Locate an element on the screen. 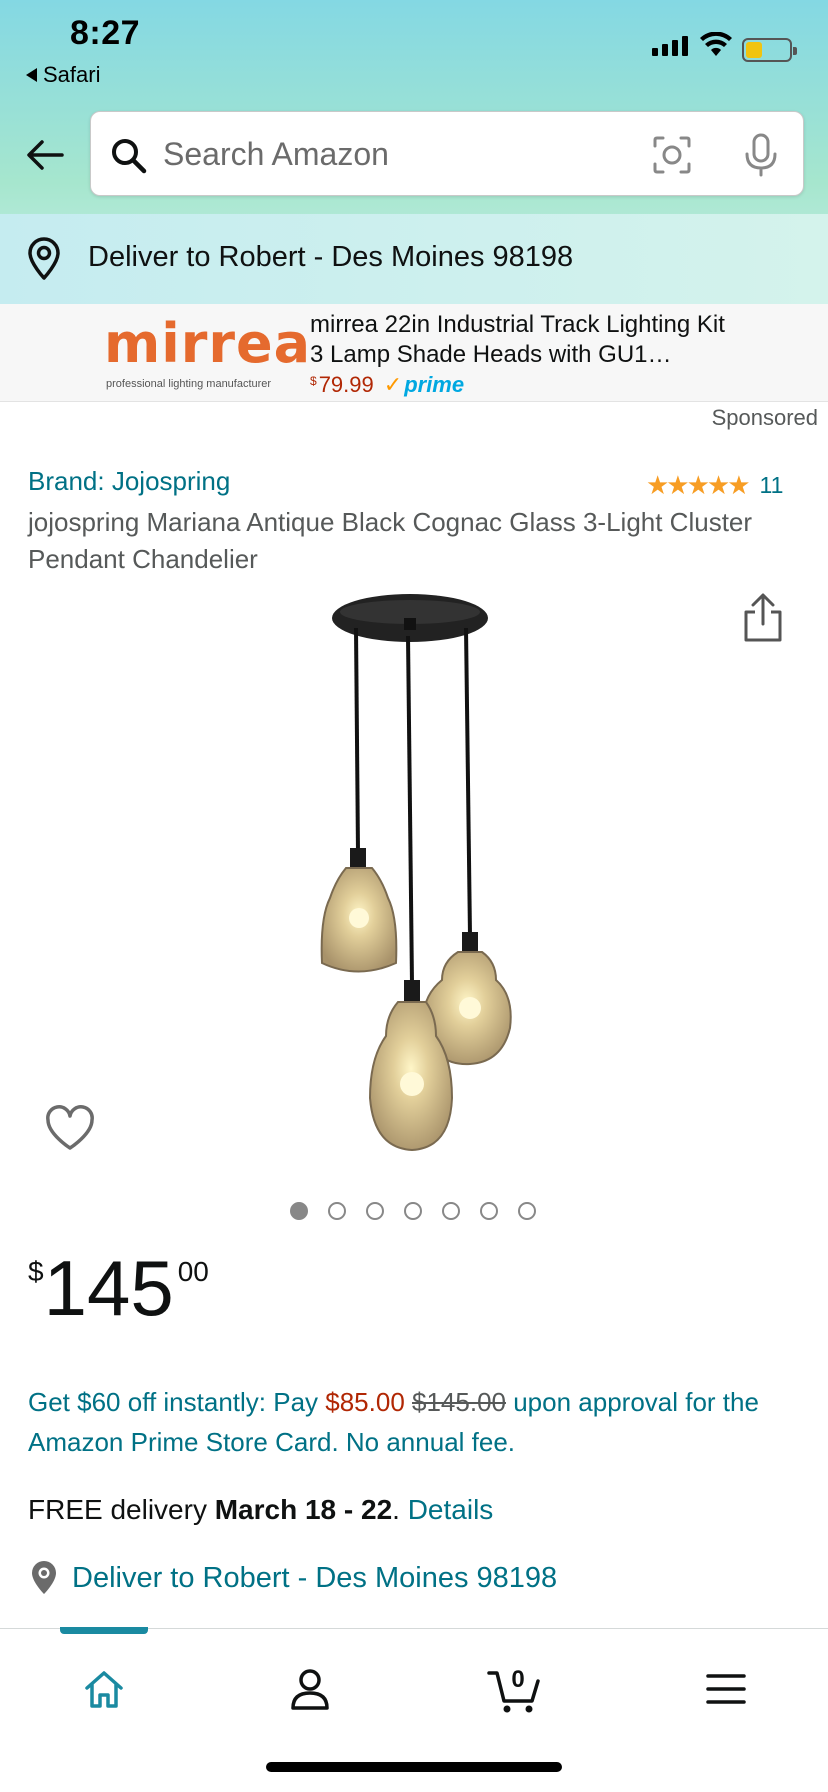  price-fraction: 00 is located at coordinates (193, 1271).